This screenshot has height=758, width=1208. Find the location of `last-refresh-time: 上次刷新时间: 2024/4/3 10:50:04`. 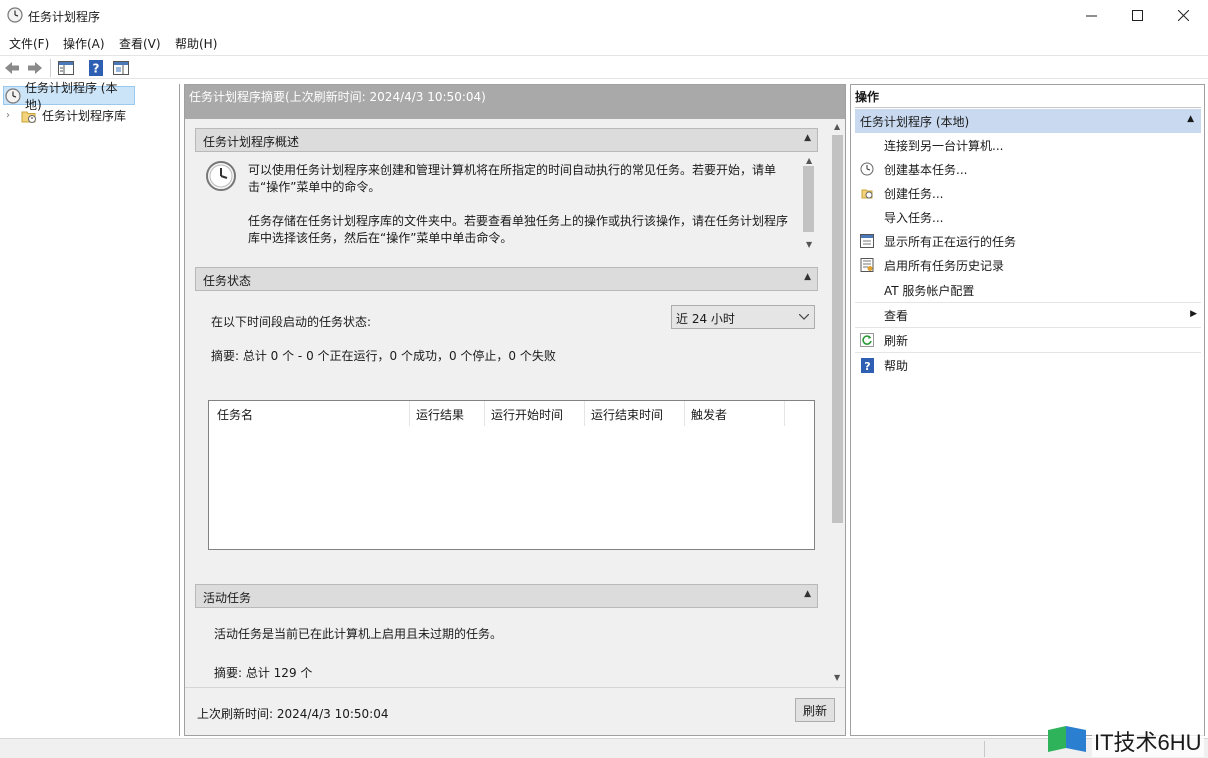

last-refresh-time: 上次刷新时间: 2024/4/3 10:50:04 is located at coordinates (293, 714).